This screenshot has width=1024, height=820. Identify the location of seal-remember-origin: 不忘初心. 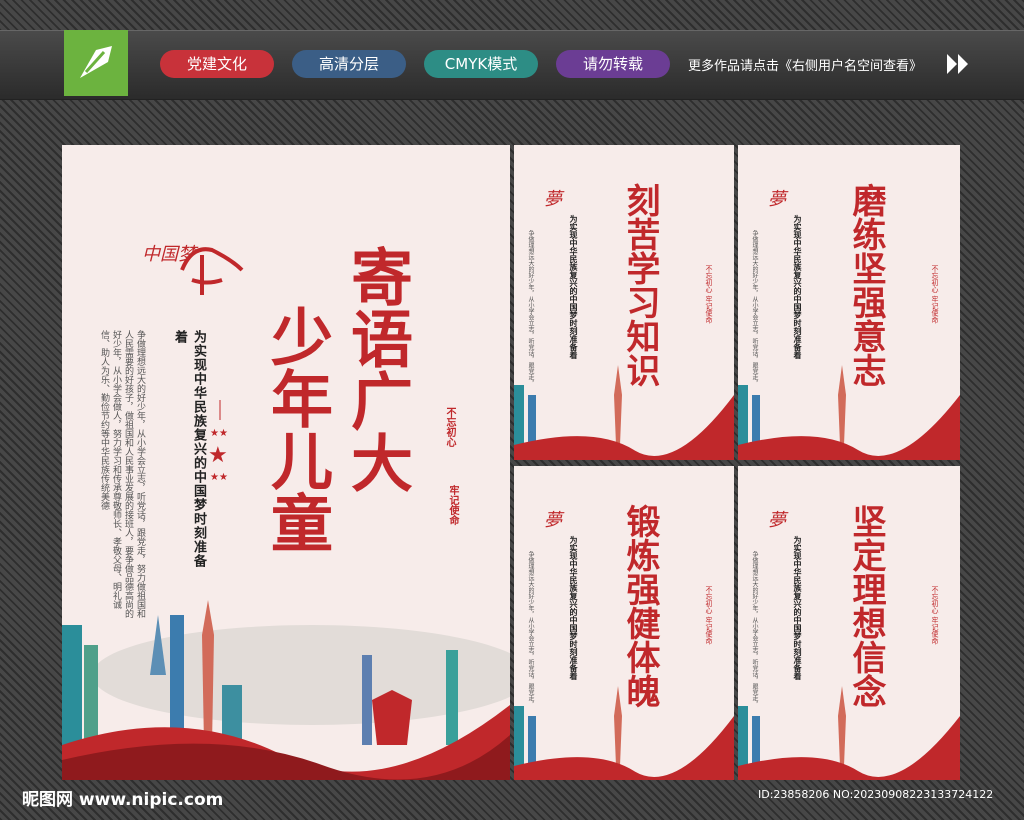
(449, 427).